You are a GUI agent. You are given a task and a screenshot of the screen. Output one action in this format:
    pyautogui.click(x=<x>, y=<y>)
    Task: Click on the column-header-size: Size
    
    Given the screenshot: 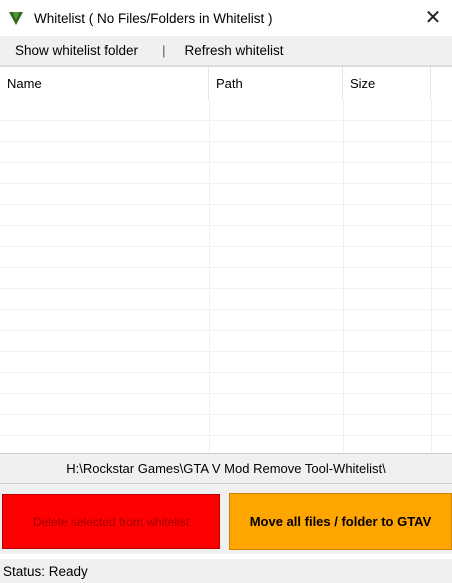 What is the action you would take?
    pyautogui.click(x=387, y=83)
    